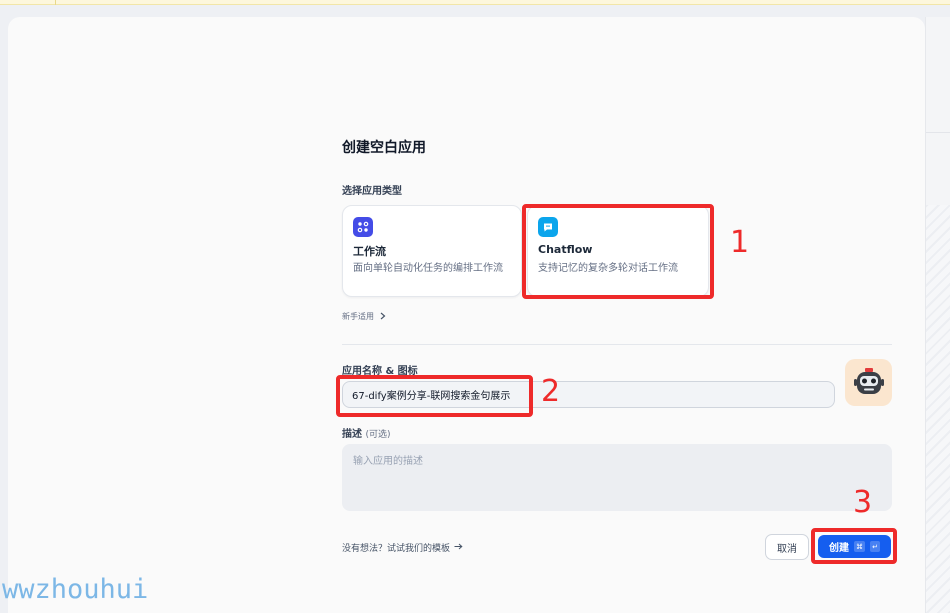 Image resolution: width=950 pixels, height=613 pixels. I want to click on annotation-number-3: 3, so click(863, 502).